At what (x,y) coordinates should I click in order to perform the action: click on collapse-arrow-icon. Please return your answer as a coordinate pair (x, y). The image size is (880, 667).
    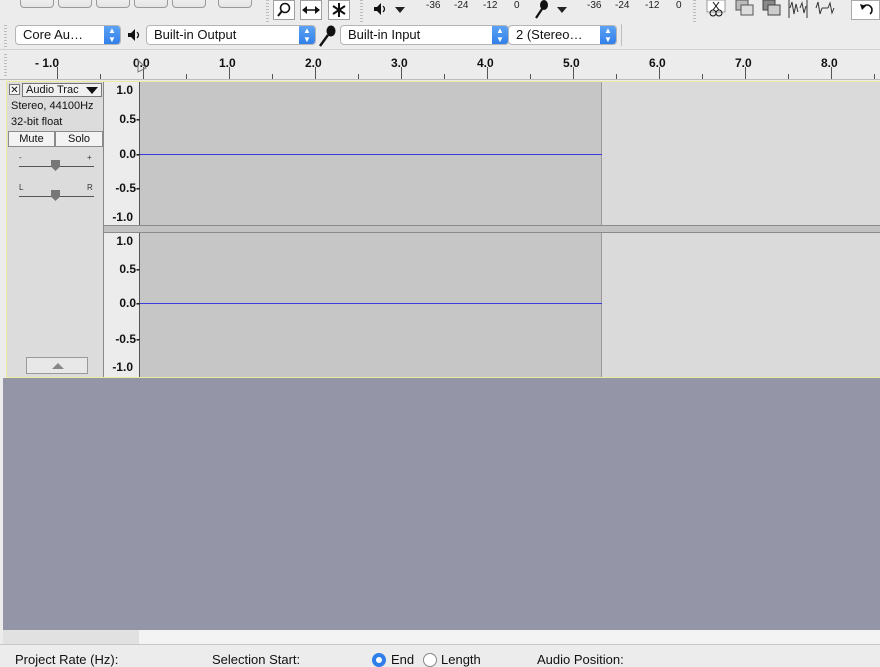
    Looking at the image, I should click on (58, 366).